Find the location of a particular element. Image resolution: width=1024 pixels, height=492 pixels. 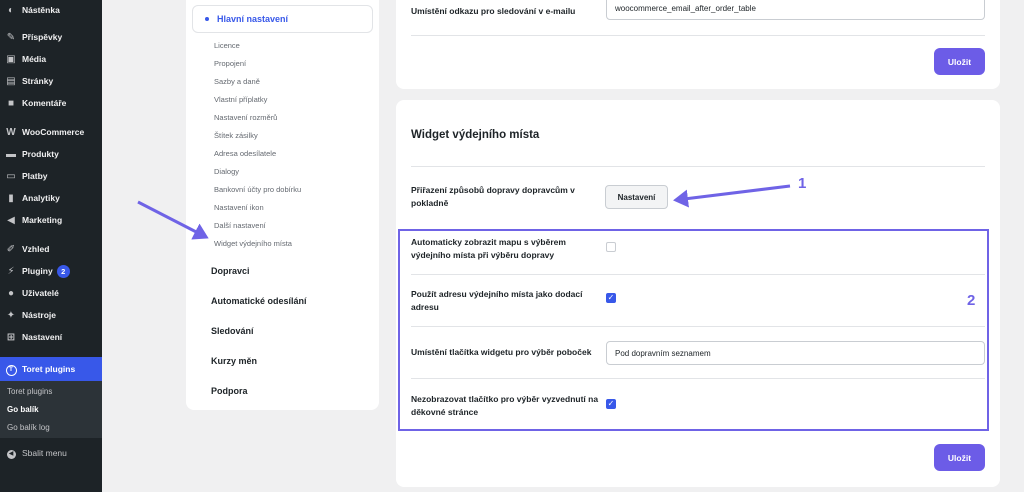

menu-item-woocommerce: W WooCommerce is located at coordinates (51, 132).